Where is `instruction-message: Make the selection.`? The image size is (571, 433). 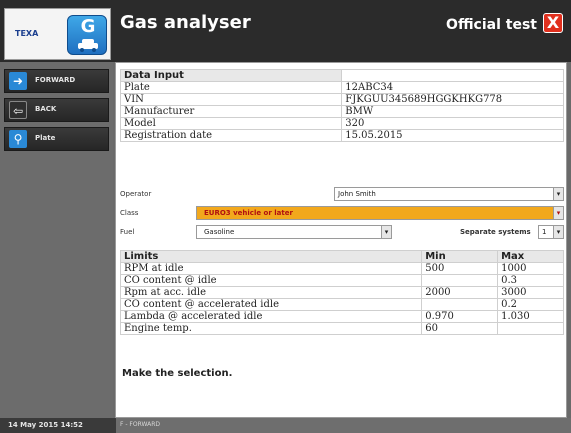 instruction-message: Make the selection. is located at coordinates (177, 373).